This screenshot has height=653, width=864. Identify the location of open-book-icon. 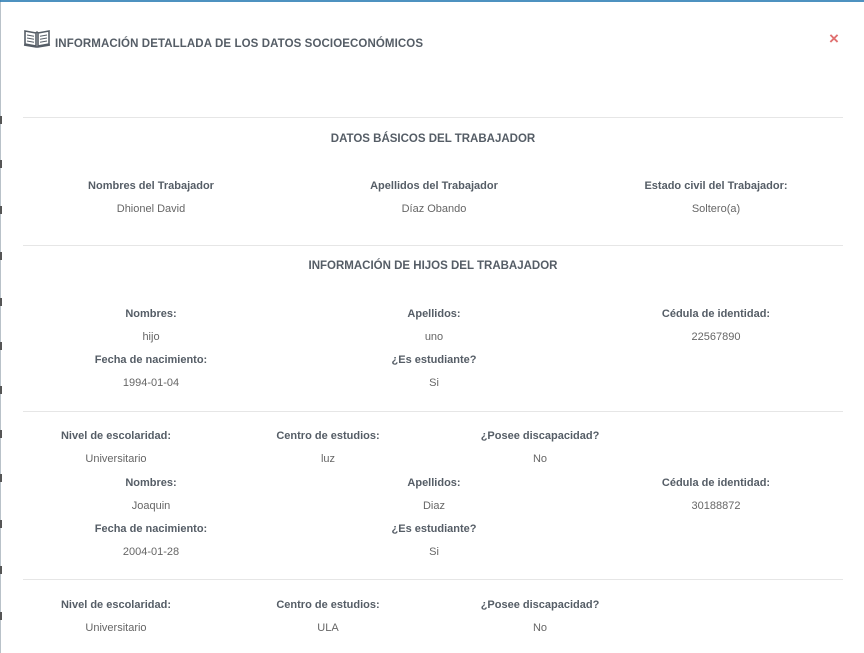
(37, 40).